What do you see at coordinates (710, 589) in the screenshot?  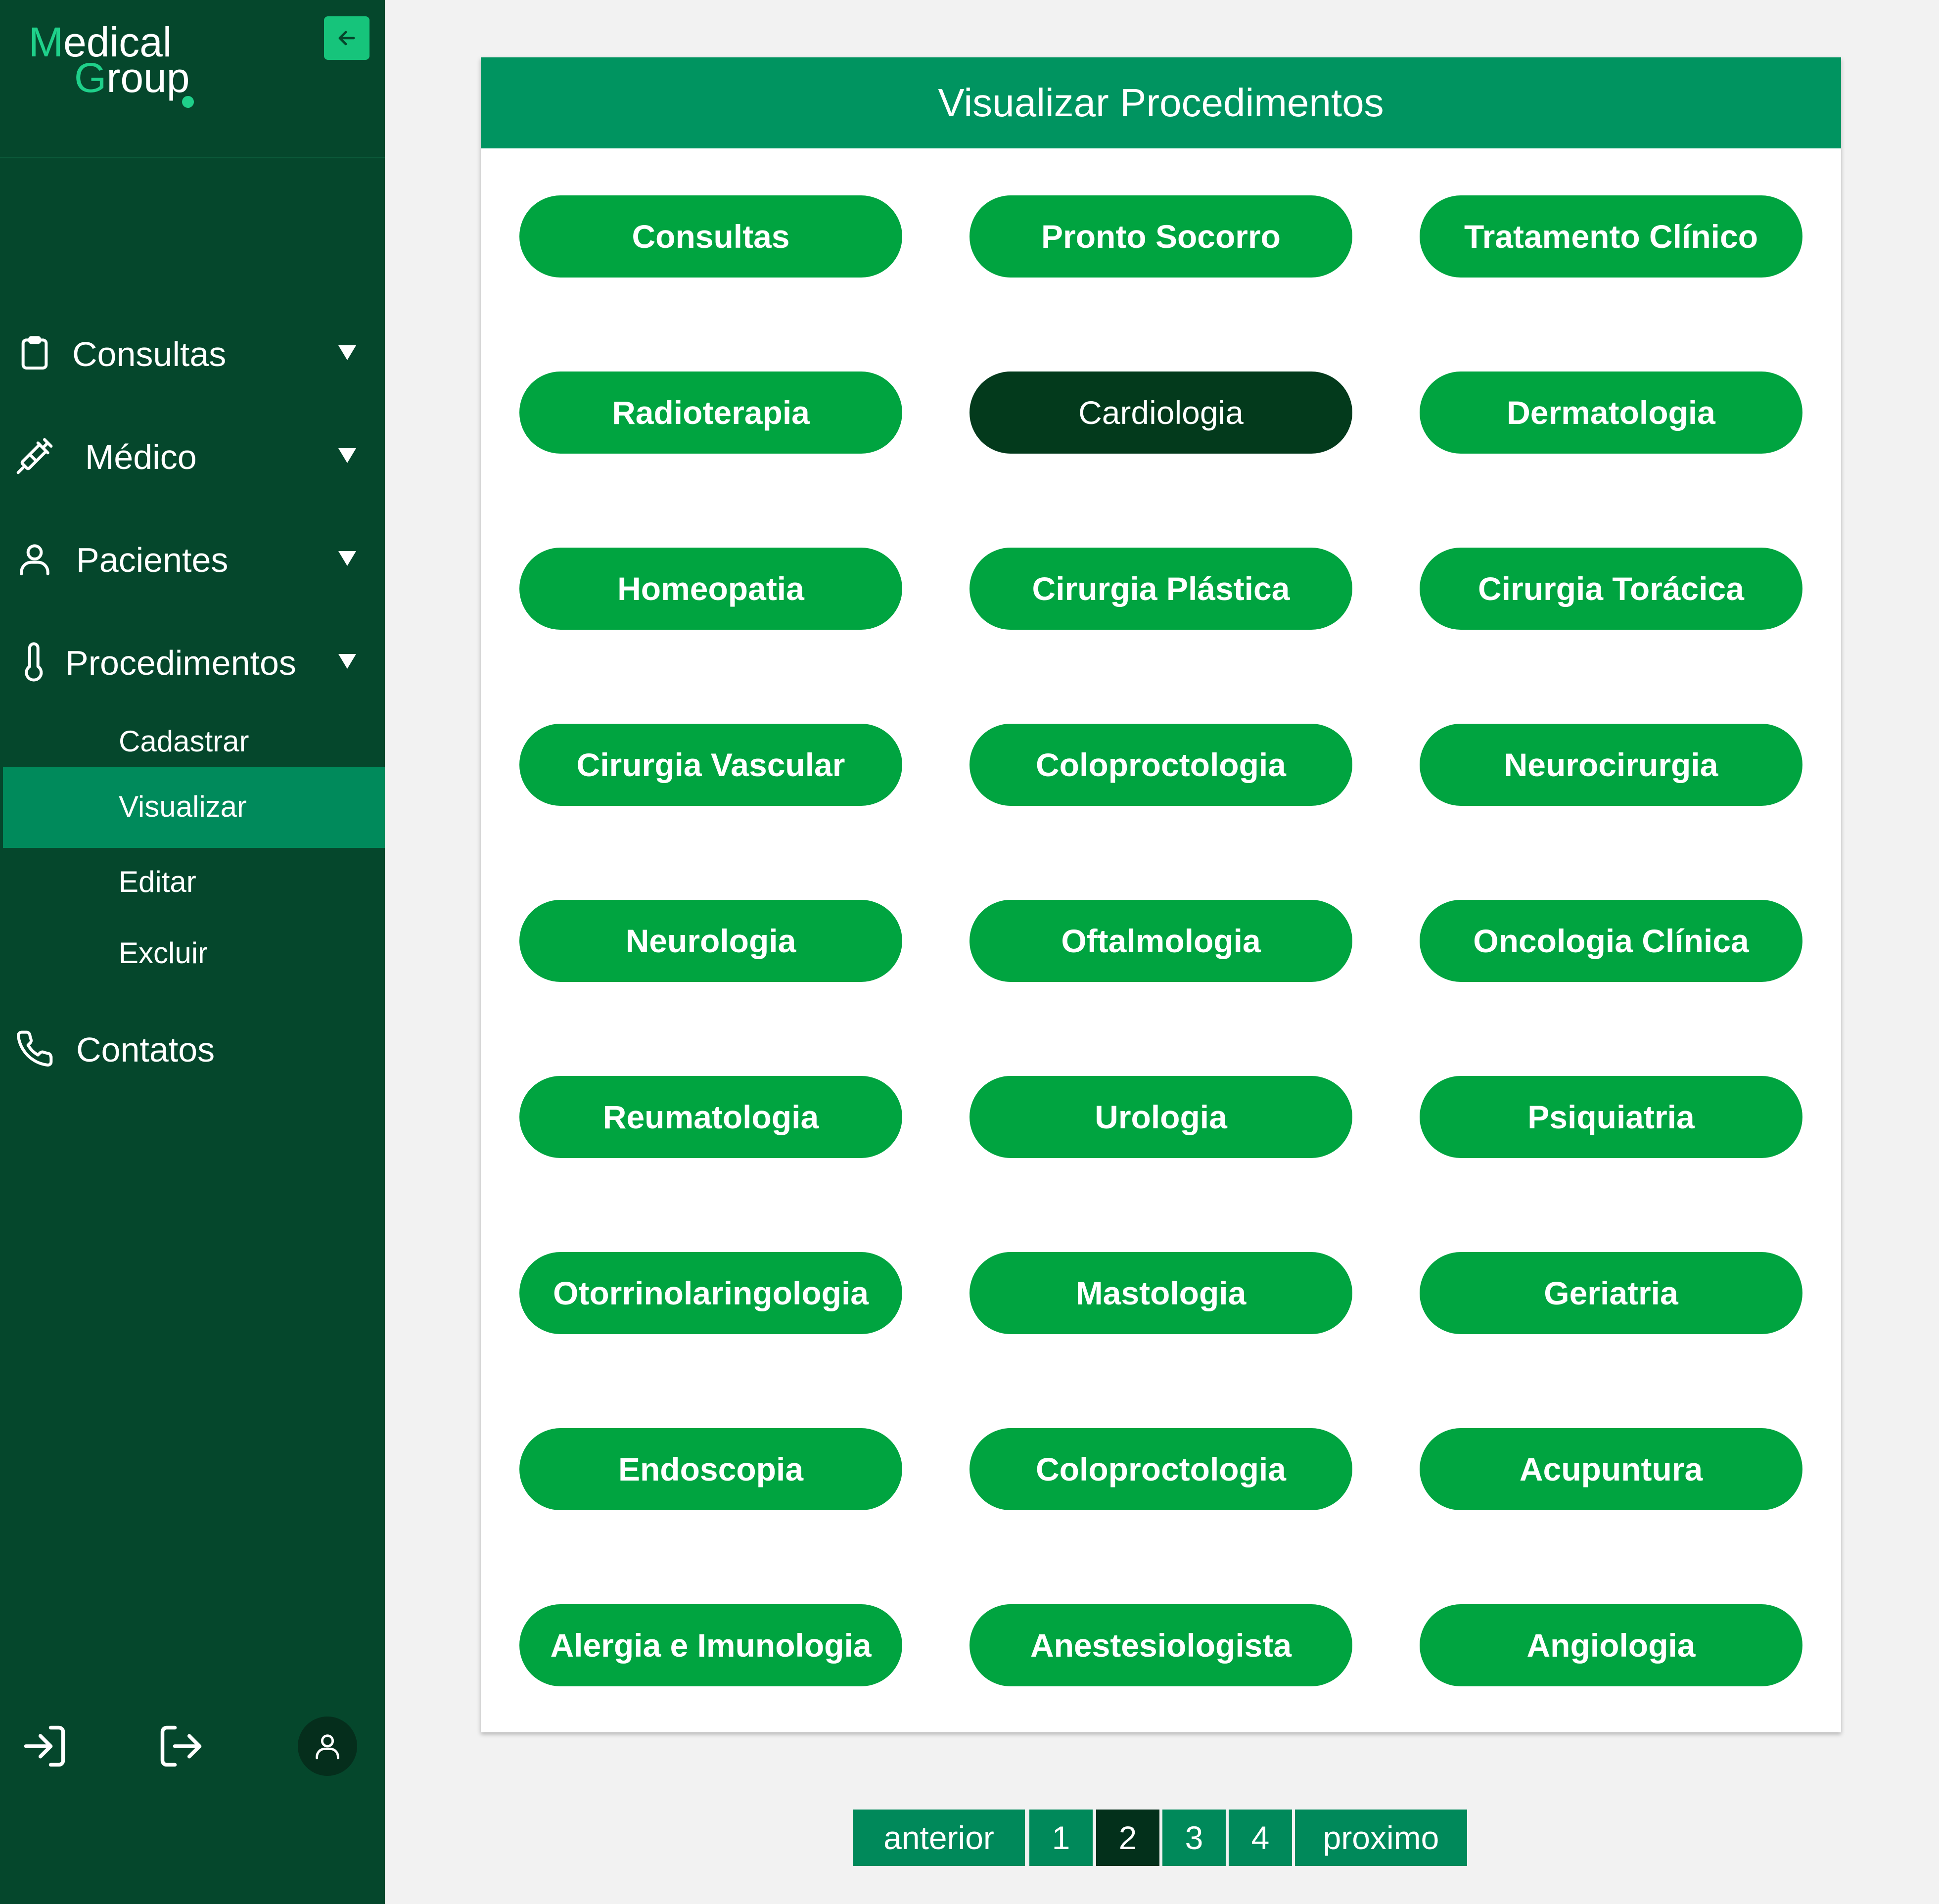 I see `procedure-button: Homeopatia` at bounding box center [710, 589].